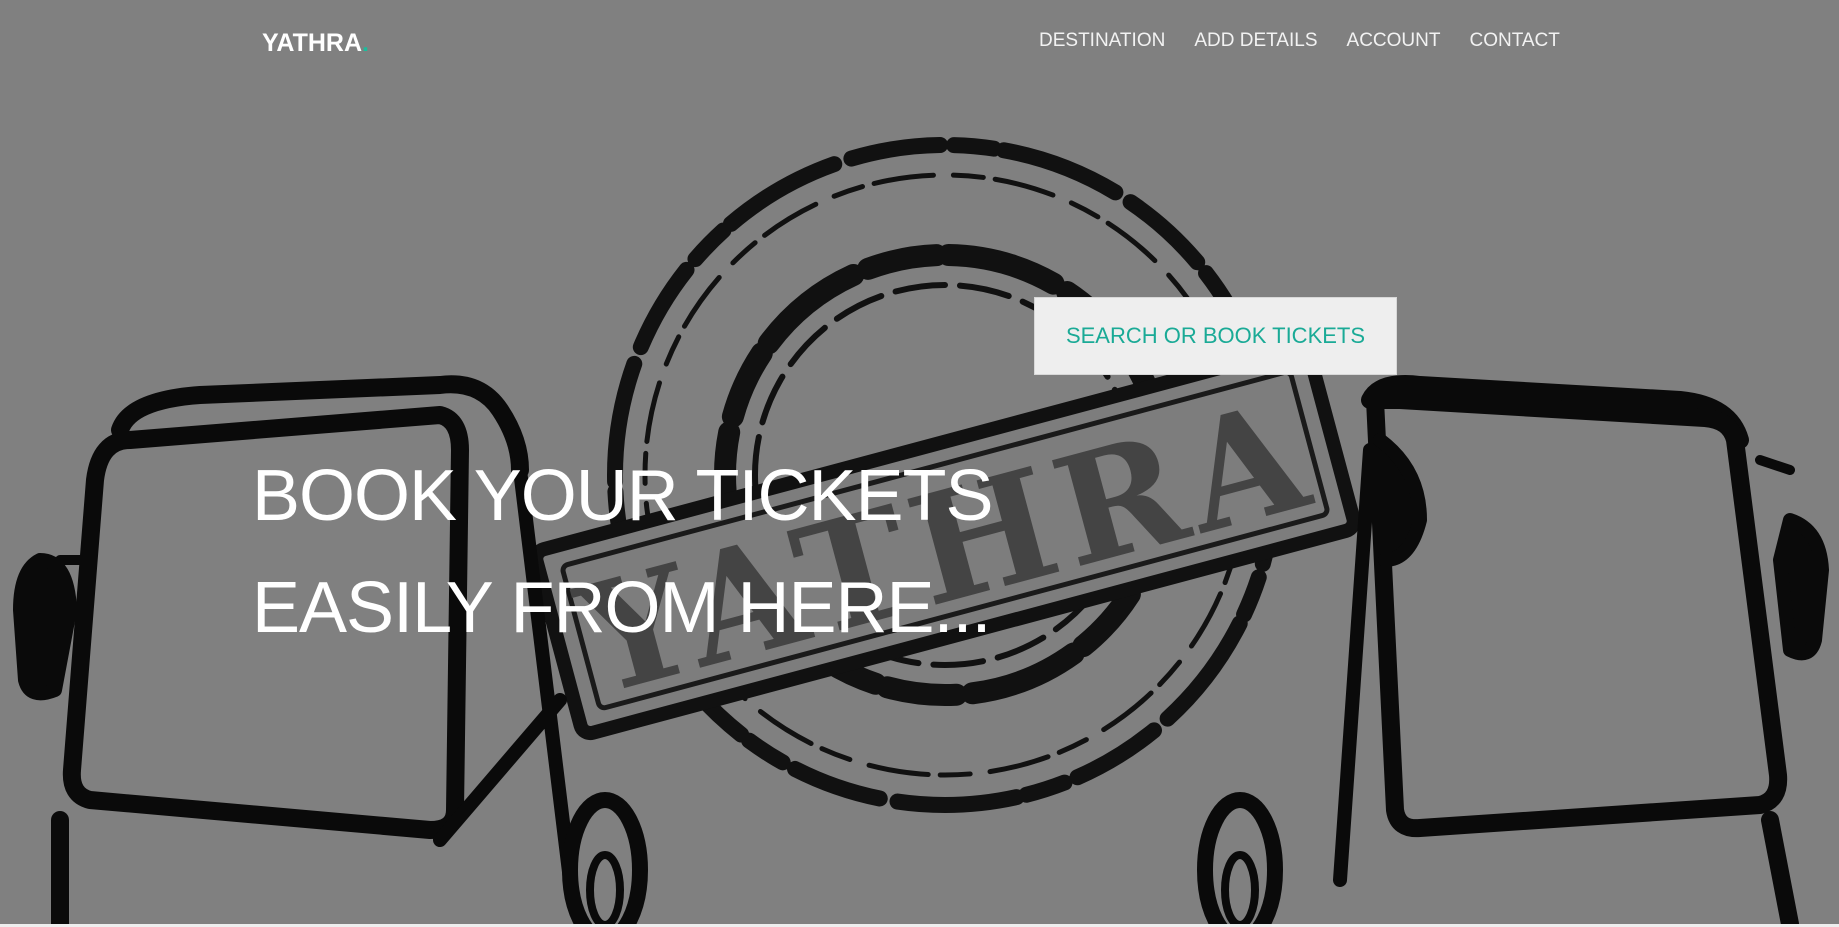 The height and width of the screenshot is (927, 1839). What do you see at coordinates (1394, 41) in the screenshot?
I see `nav-item-account: ACCOUNT` at bounding box center [1394, 41].